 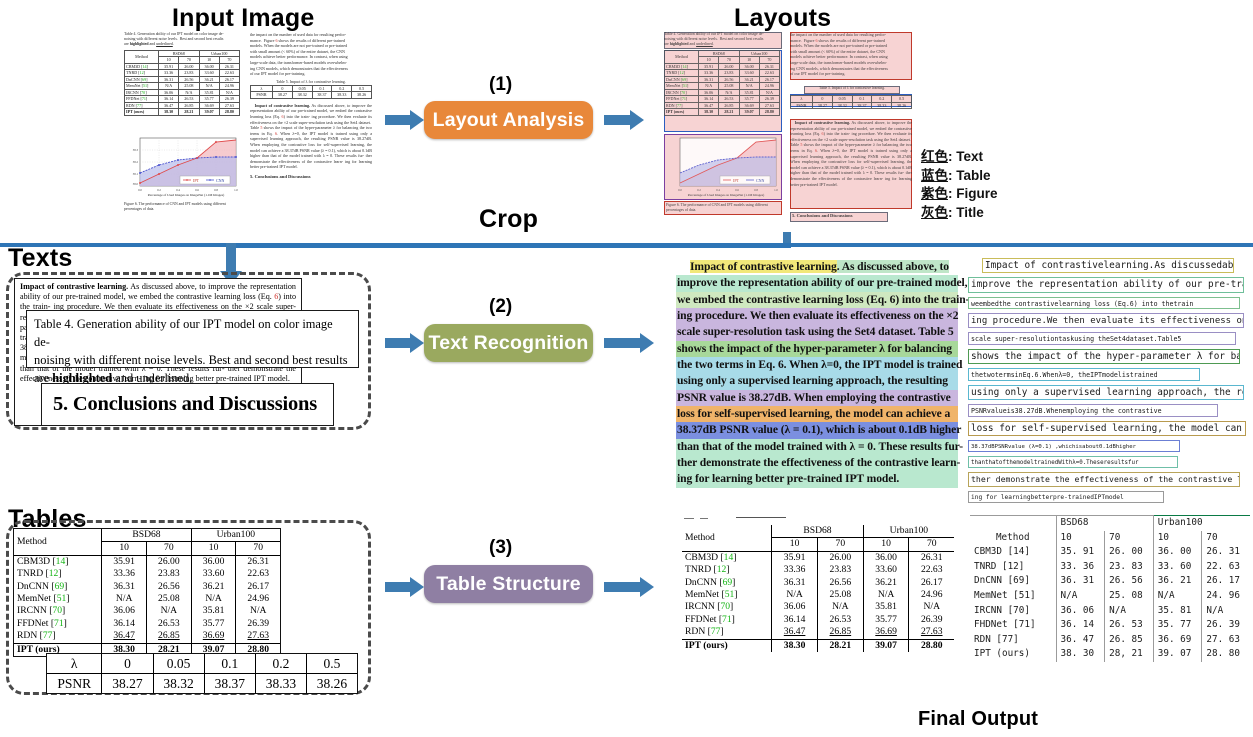 I want to click on arrow-head-layout-to-layouts, so click(x=637, y=120).